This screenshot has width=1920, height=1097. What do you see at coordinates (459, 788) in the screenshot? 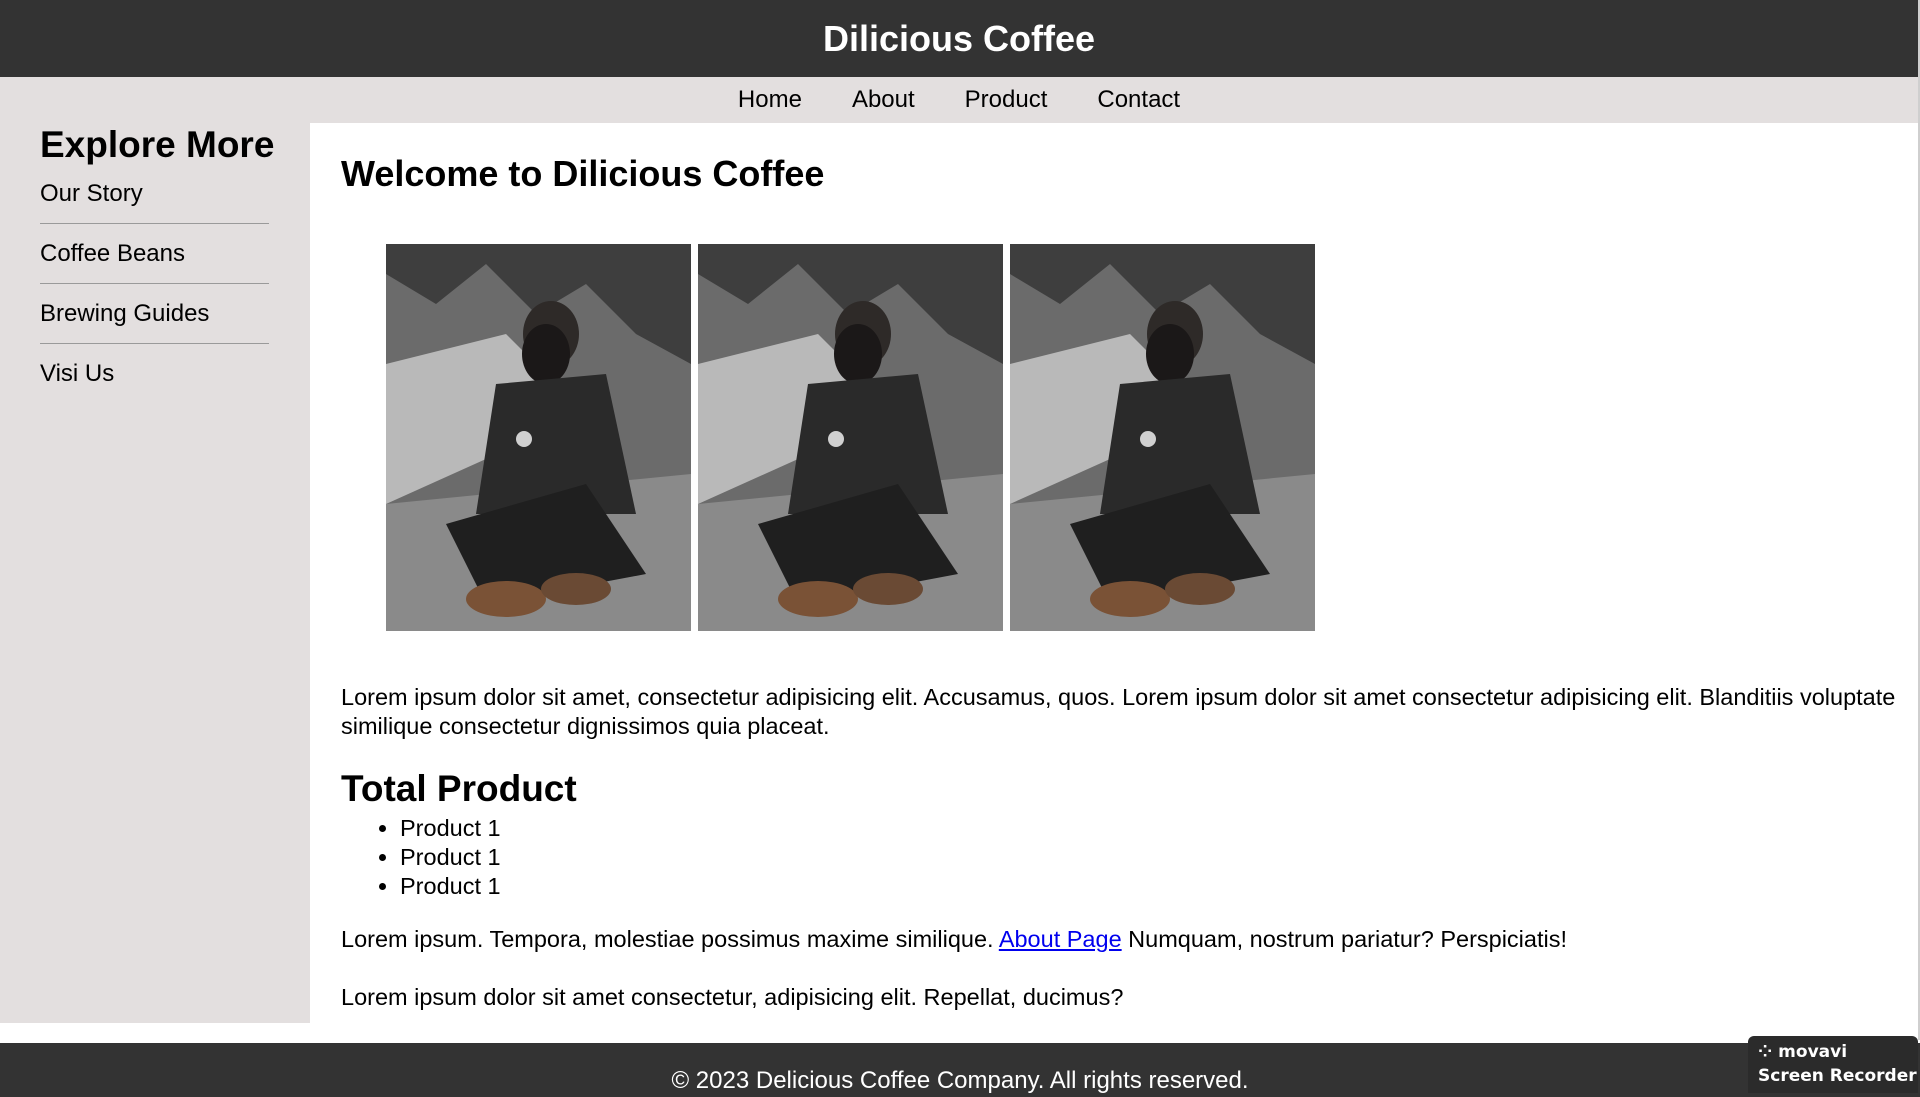
I see `total-product-title: Total Product` at bounding box center [459, 788].